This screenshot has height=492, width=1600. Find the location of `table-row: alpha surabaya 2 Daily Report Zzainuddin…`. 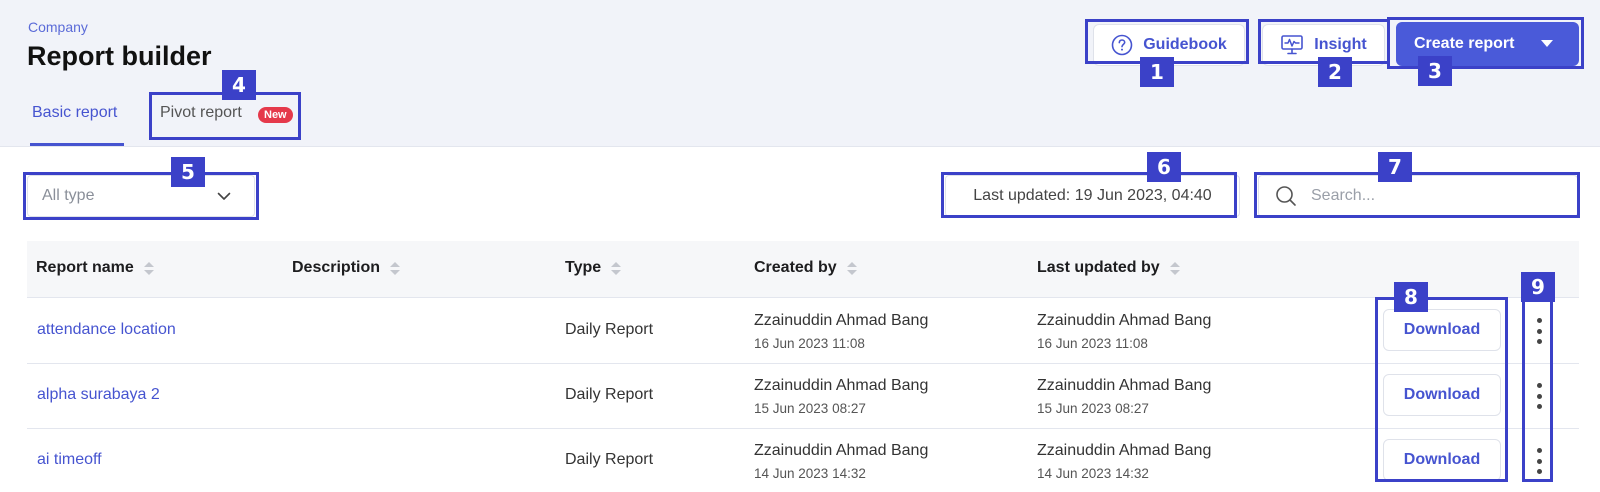

table-row: alpha surabaya 2 Daily Report Zzainuddin… is located at coordinates (803, 396).